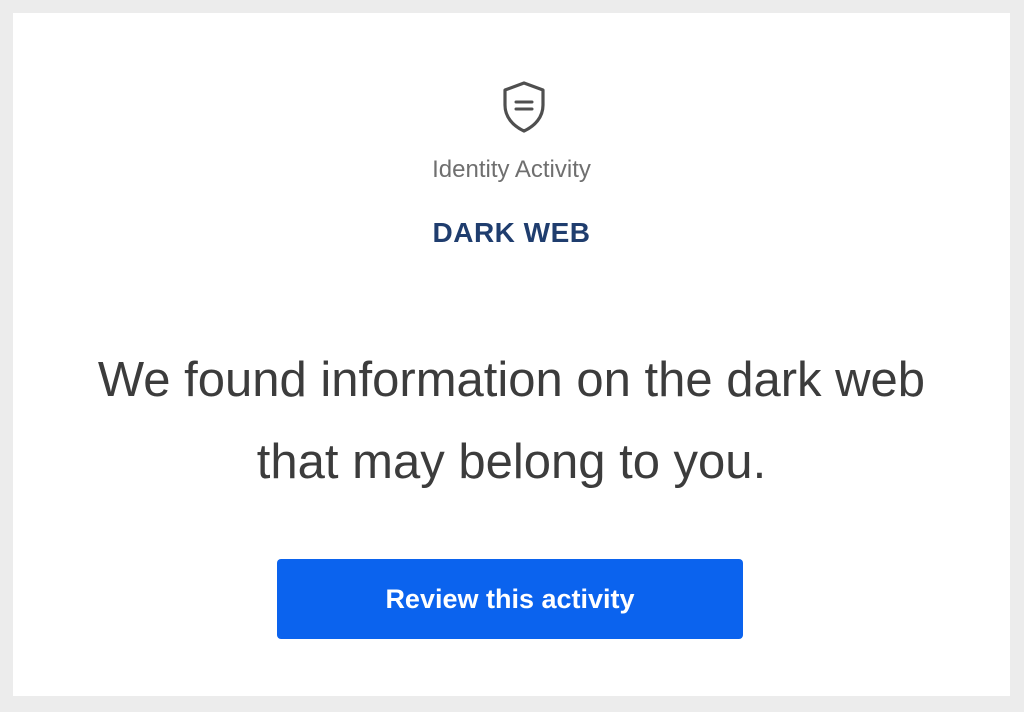 This screenshot has height=712, width=1024. Describe the element at coordinates (510, 599) in the screenshot. I see `review-activity-button: Review this activity` at that location.